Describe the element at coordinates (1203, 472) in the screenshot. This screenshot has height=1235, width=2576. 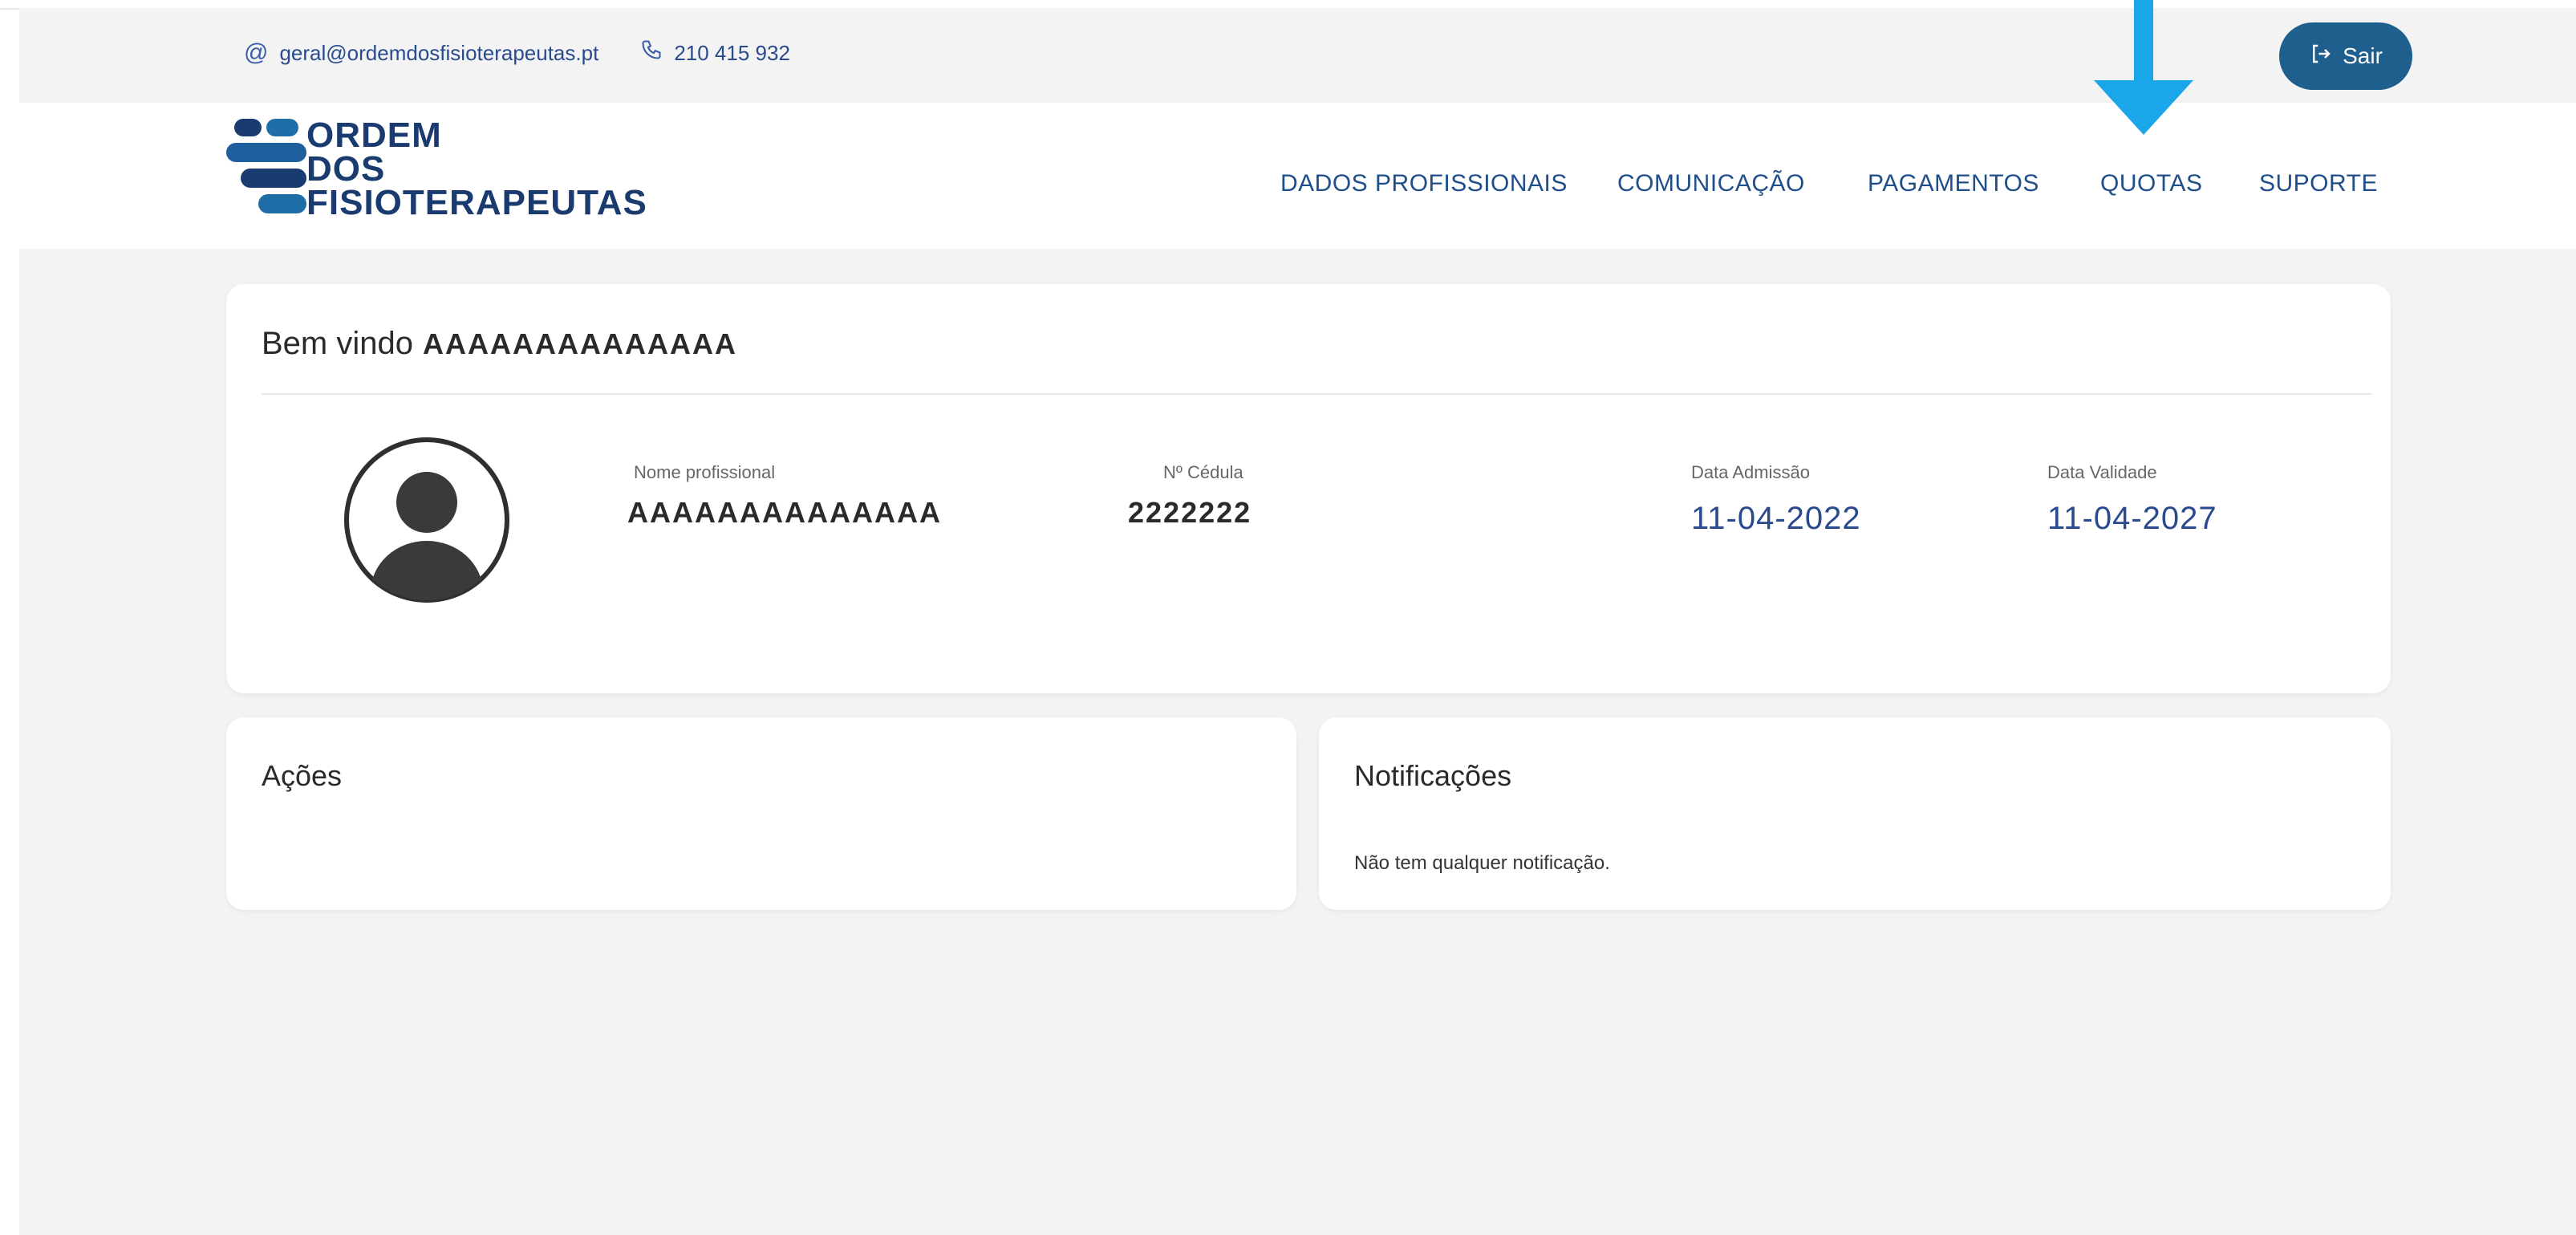
I see `cedula-label: Nº Cédula` at that location.